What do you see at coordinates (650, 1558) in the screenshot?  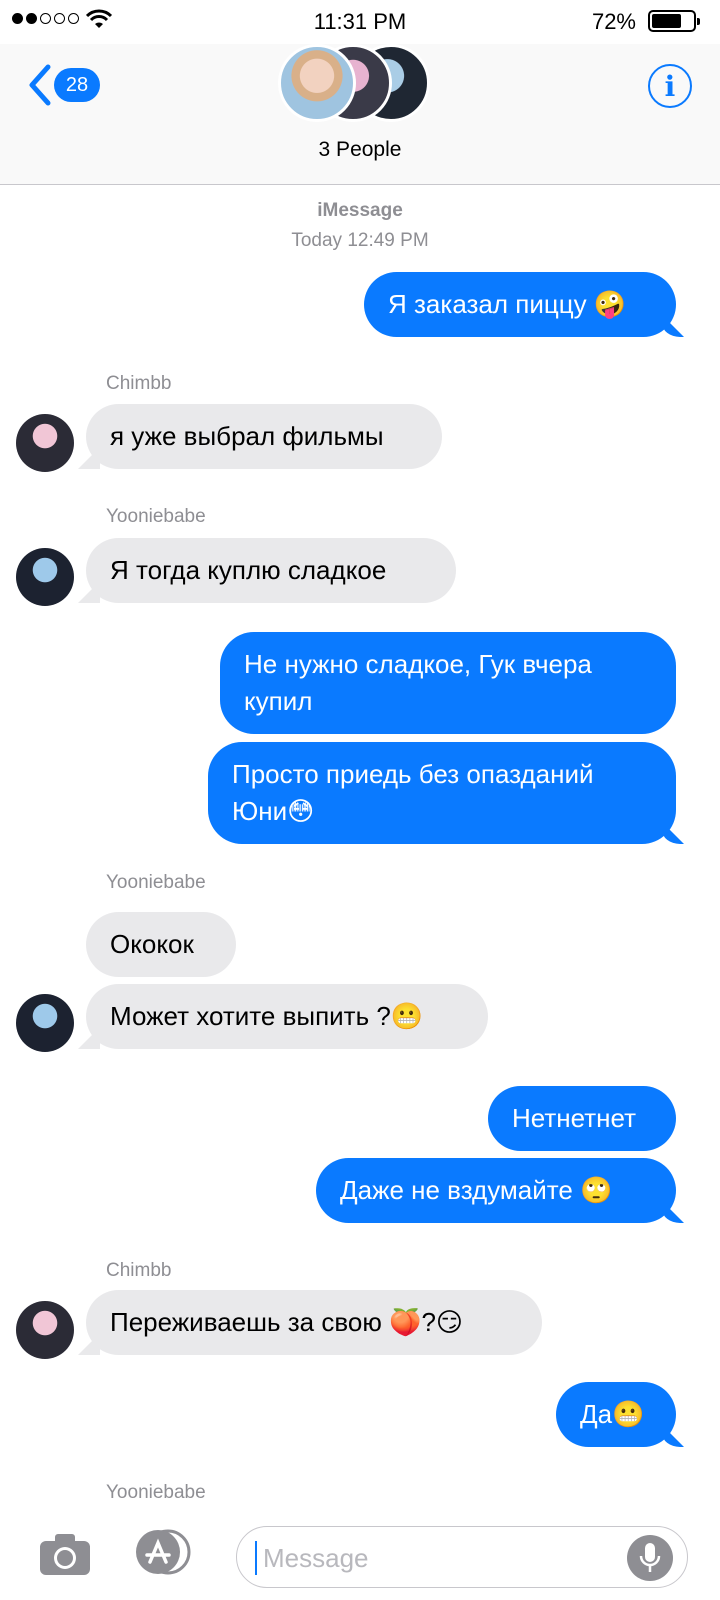 I see `microphone-icon` at bounding box center [650, 1558].